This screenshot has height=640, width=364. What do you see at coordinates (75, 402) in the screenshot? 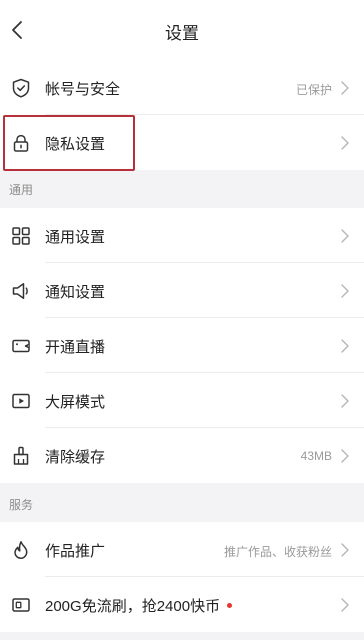
I see `big-screen-mode-label: 大屏模式` at bounding box center [75, 402].